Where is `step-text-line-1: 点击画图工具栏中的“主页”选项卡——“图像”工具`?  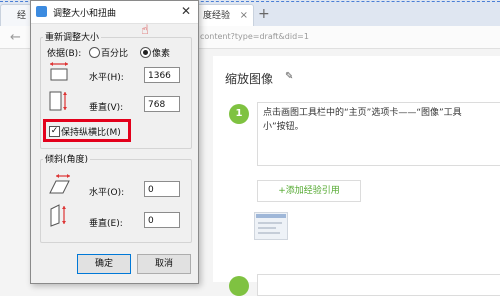 step-text-line-1: 点击画图工具栏中的“主页”选项卡——“图像”工具 is located at coordinates (362, 113).